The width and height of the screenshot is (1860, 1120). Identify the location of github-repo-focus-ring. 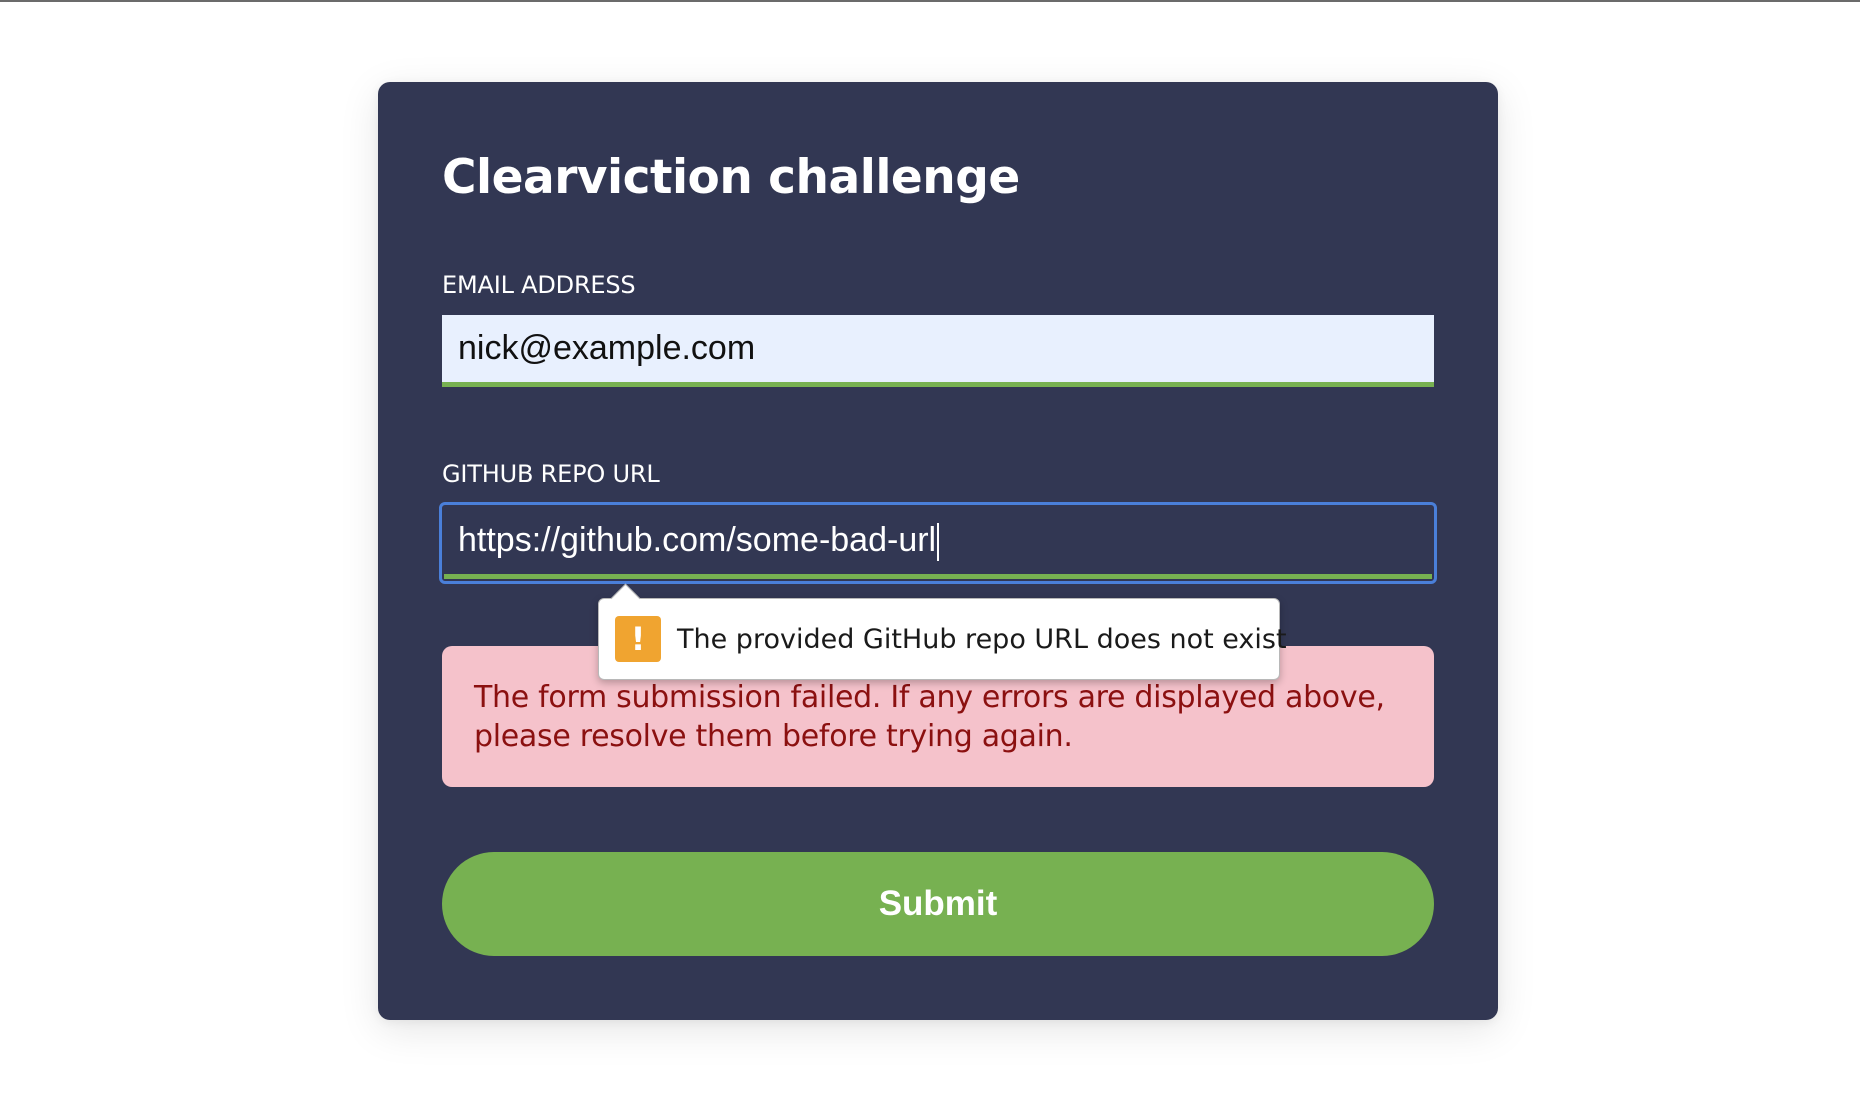
(938, 543).